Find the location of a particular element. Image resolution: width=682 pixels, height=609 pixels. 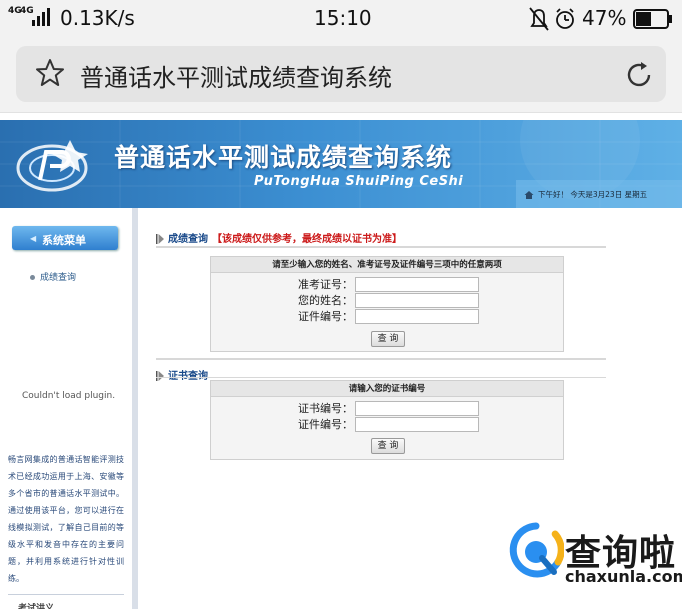

status-bar: 4G 4G 0.13K/s 15:10 47% is located at coordinates (341, 19).